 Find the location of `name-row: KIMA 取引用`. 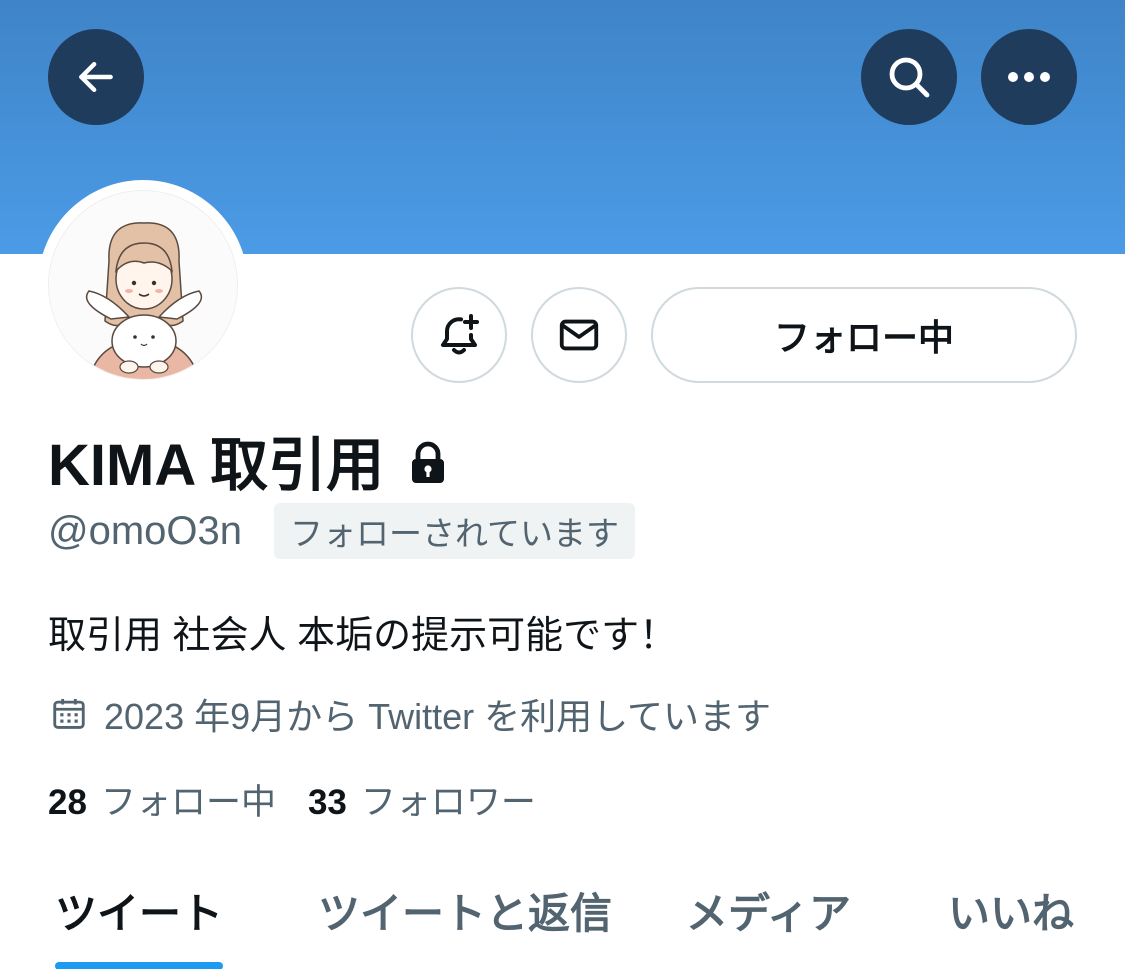

name-row: KIMA 取引用 is located at coordinates (248, 460).